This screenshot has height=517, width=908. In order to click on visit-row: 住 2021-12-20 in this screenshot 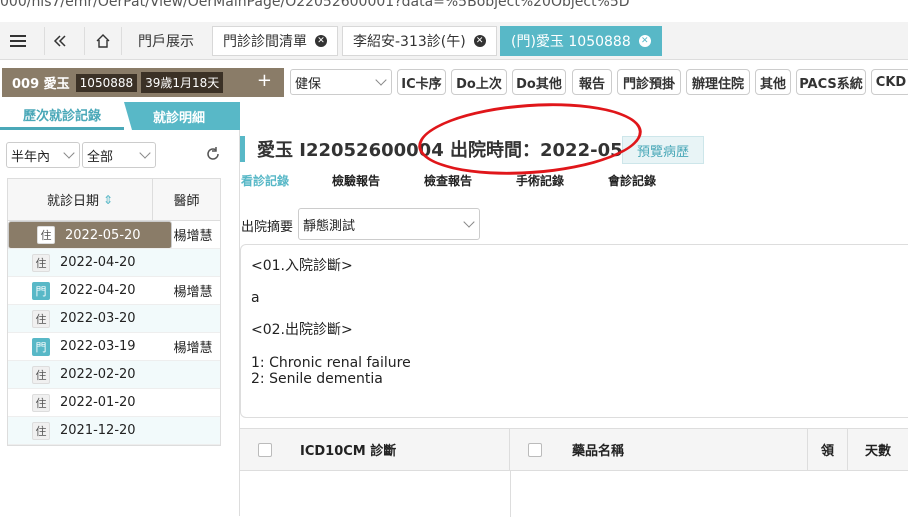, I will do `click(114, 431)`.